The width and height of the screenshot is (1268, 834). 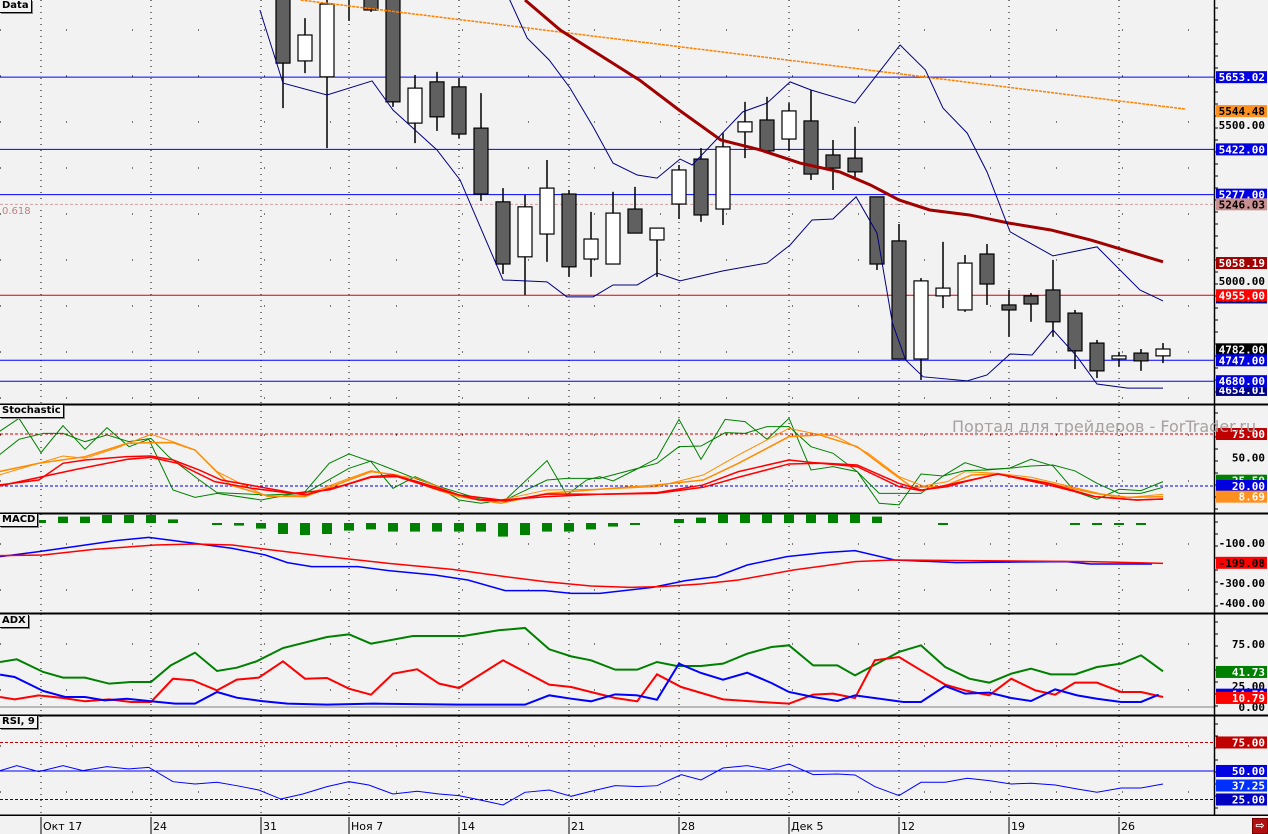 I want to click on axis-value-label: 25.00, so click(x=1248, y=799).